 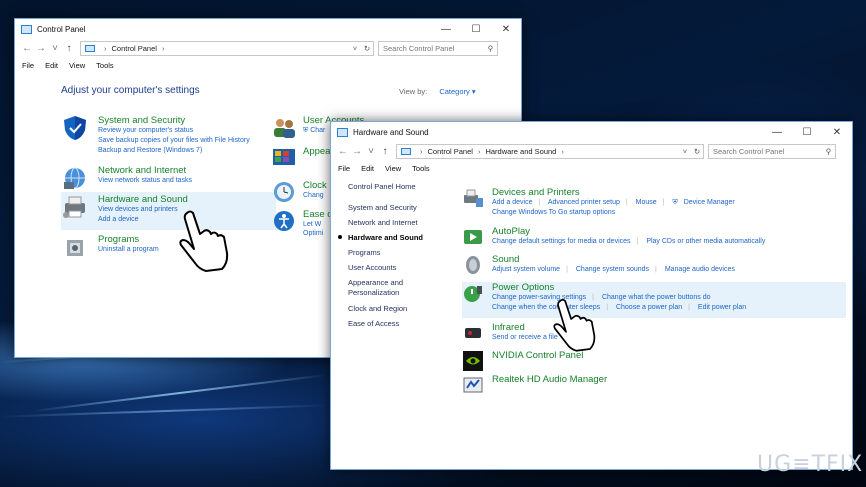 What do you see at coordinates (383, 288) in the screenshot?
I see `sidebar-item-appearance: Appearance and Personalization` at bounding box center [383, 288].